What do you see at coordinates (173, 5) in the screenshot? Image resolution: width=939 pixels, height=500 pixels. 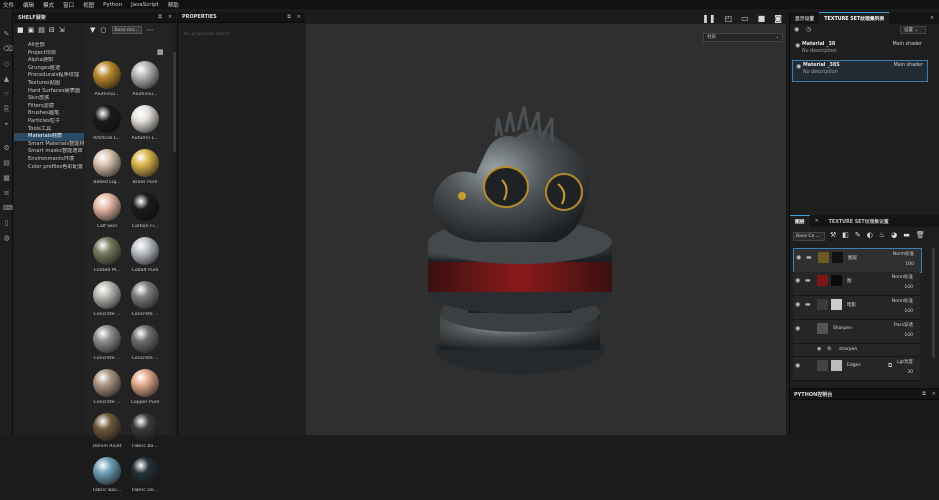 I see `menu-help: 帮助` at bounding box center [173, 5].